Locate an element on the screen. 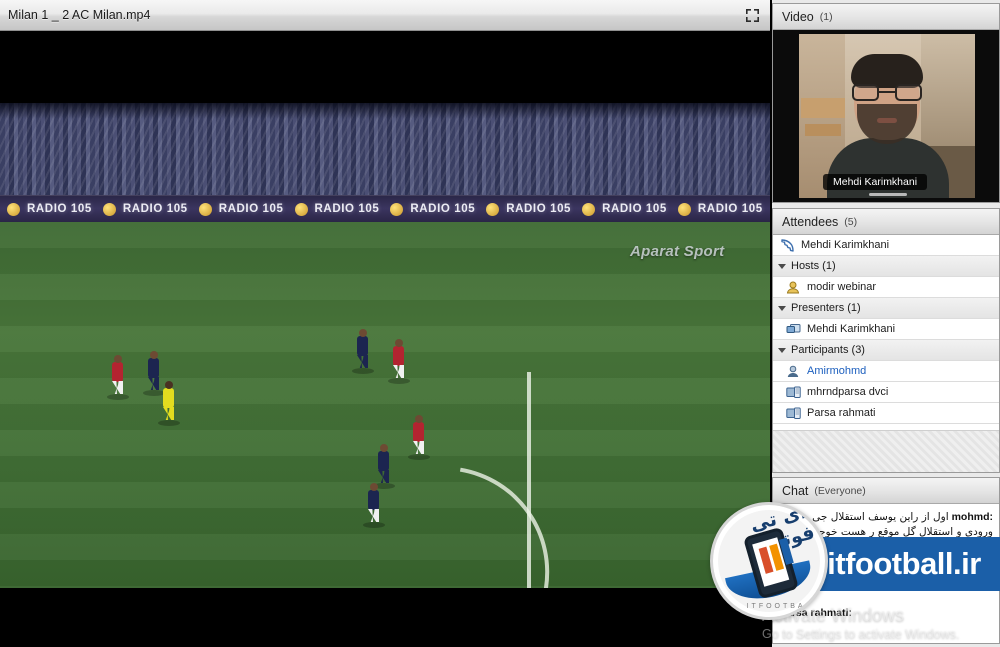  chat-pod-header: Chat (Everyone) is located at coordinates (886, 491).